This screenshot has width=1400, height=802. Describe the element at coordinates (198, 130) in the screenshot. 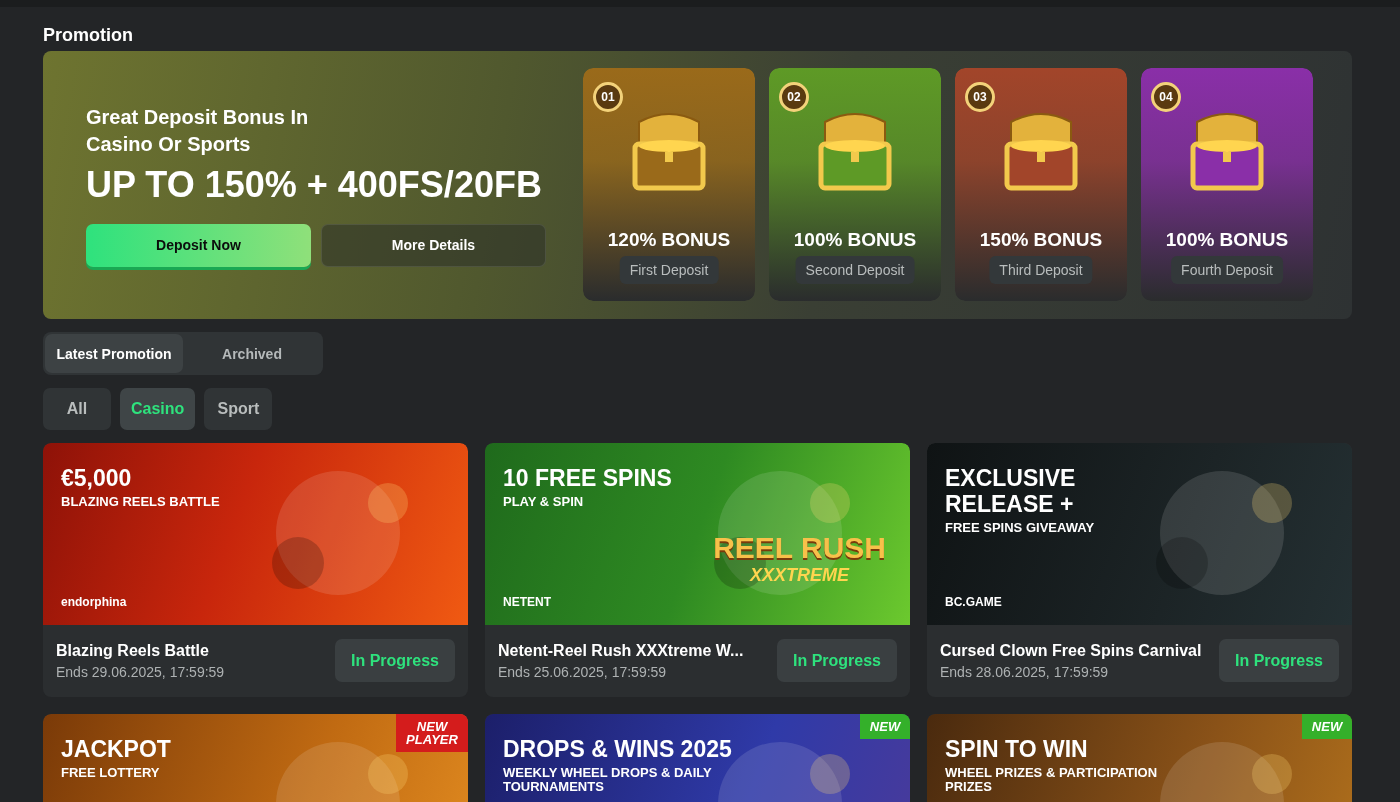

I see `hero-subtitle: Great Deposit Bonus In Casino Or Sports` at that location.